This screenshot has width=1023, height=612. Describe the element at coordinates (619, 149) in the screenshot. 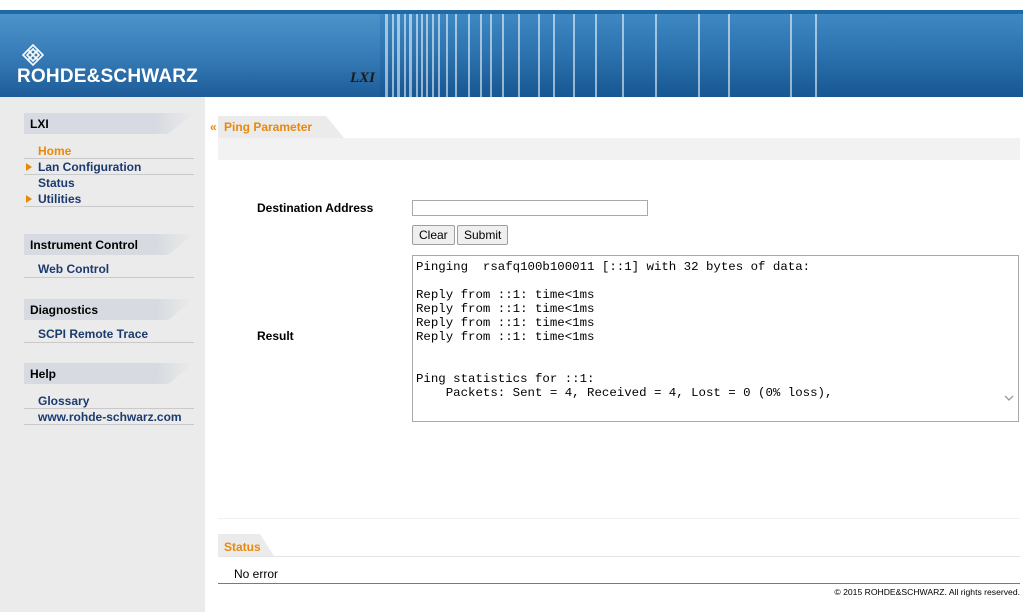

I see `tab-shelf` at that location.